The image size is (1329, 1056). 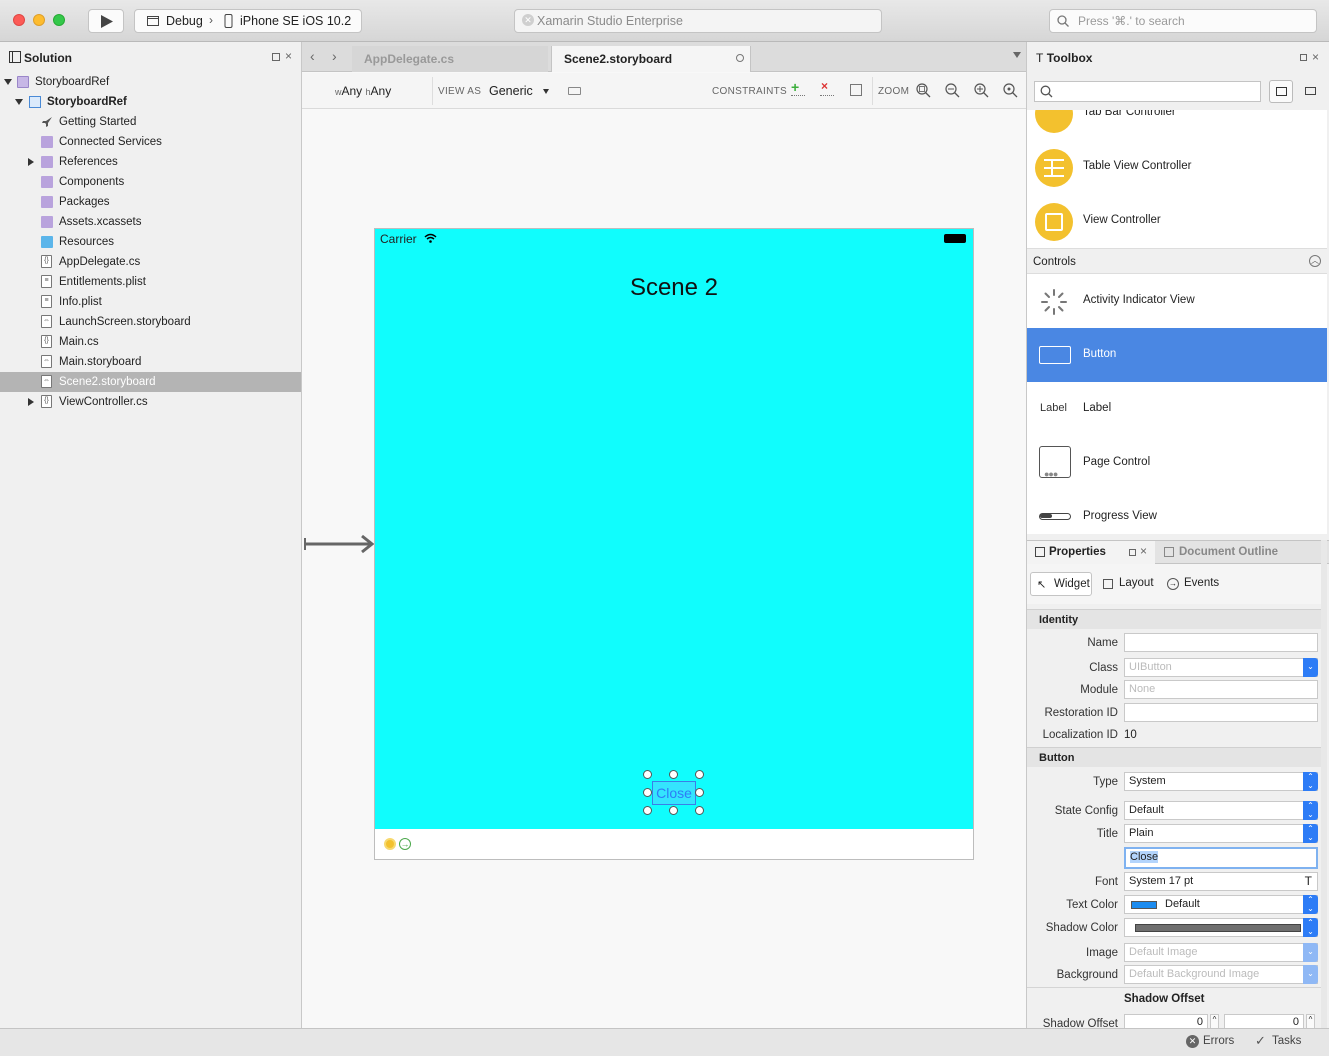 I want to click on tree-item-references: References, so click(x=150, y=162).